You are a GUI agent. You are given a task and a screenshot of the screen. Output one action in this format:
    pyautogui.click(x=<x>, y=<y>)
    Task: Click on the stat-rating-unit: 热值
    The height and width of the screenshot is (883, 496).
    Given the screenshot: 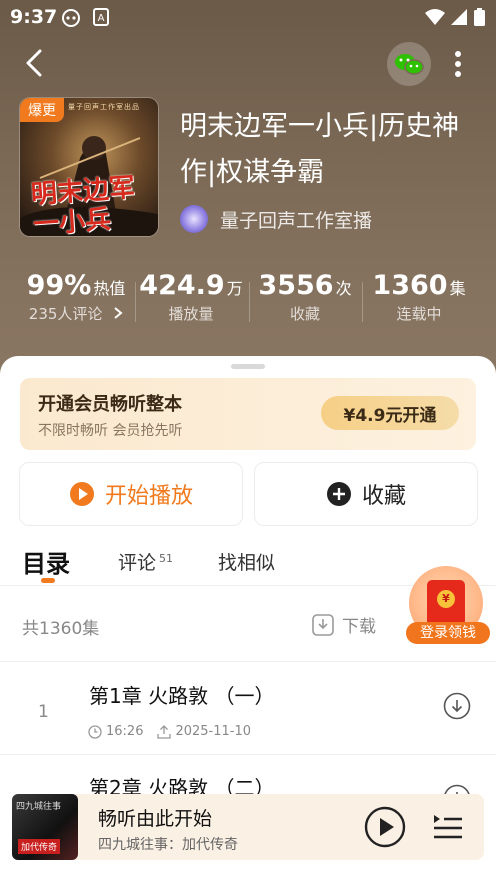 What is the action you would take?
    pyautogui.click(x=109, y=288)
    